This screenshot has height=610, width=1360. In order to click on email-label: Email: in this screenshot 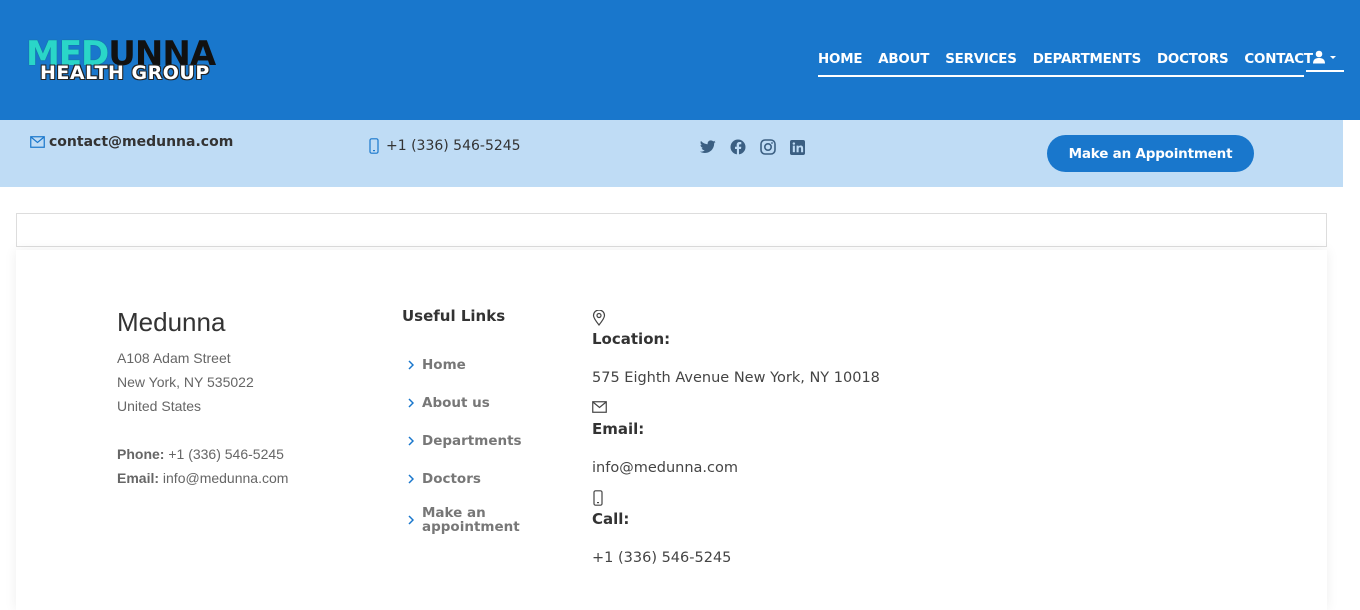, I will do `click(138, 478)`.